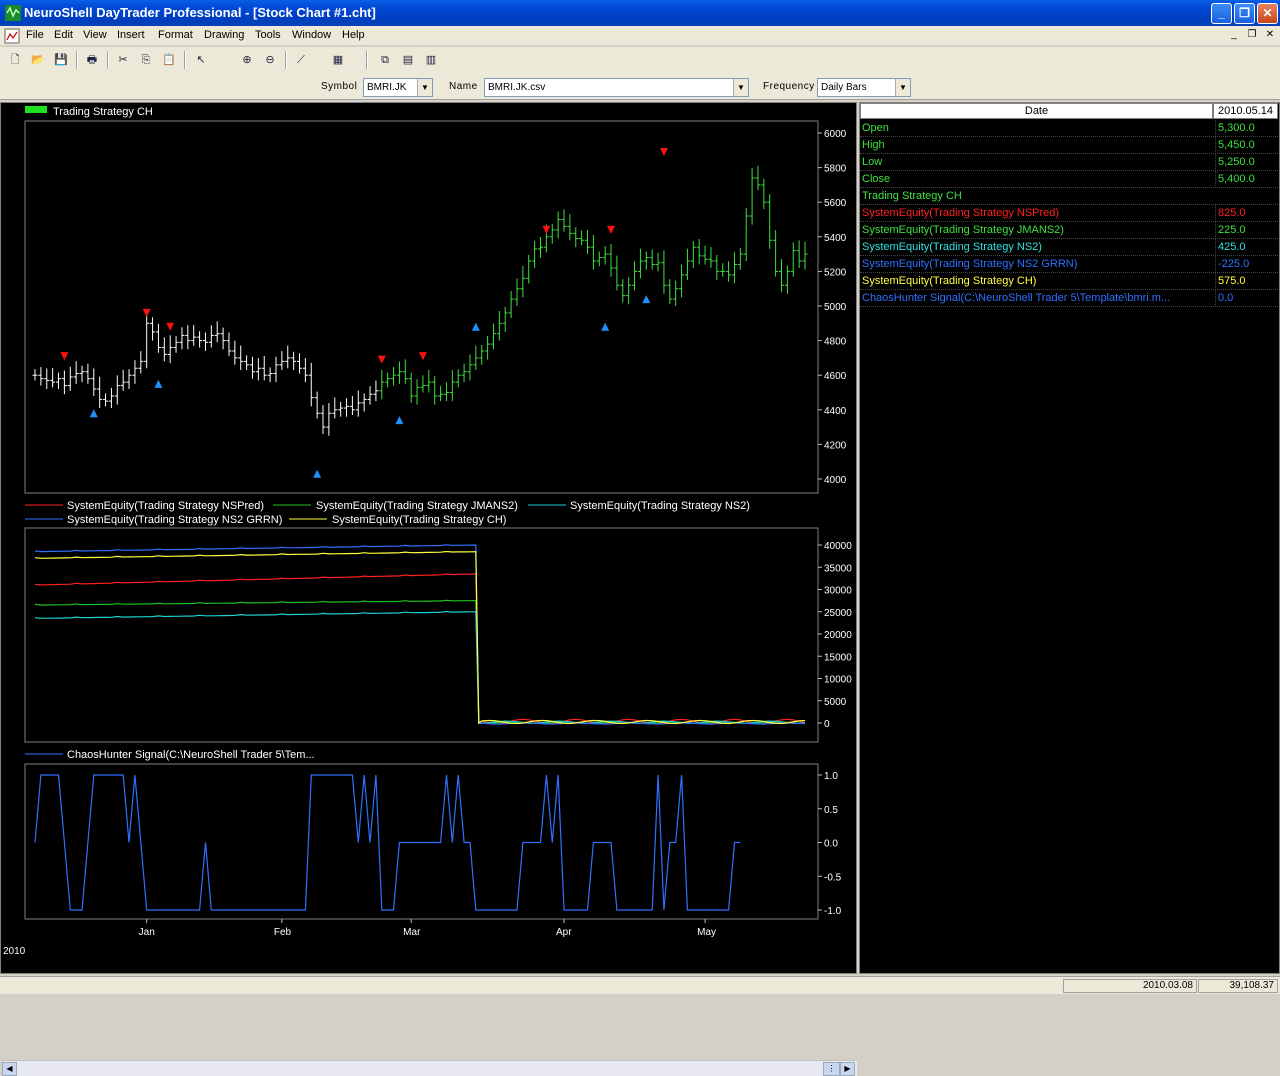 Image resolution: width=1280 pixels, height=1076 pixels. What do you see at coordinates (301, 60) in the screenshot?
I see `line-tool-icon: ⟋` at bounding box center [301, 60].